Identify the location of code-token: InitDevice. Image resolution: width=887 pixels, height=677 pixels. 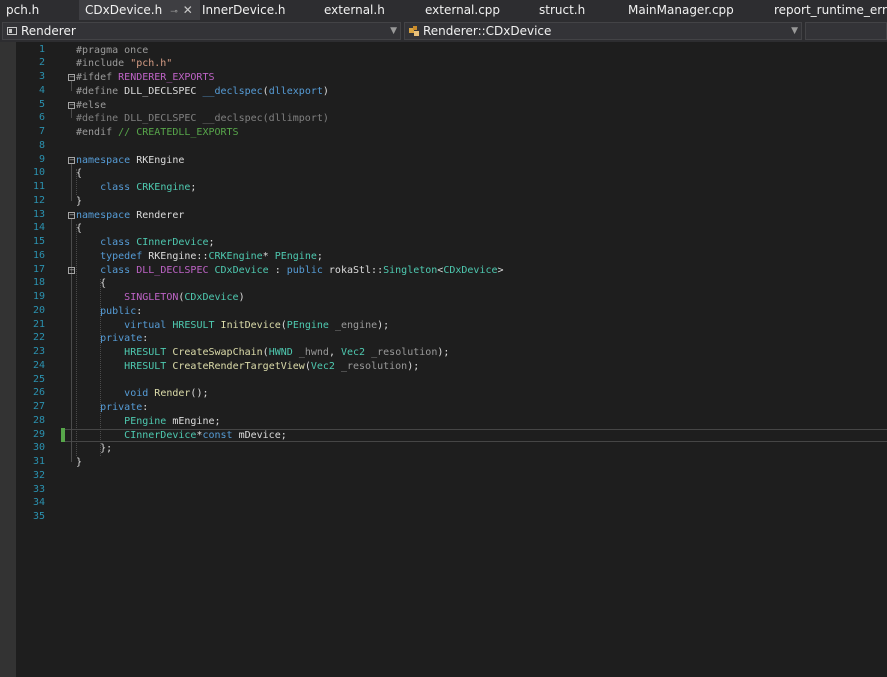
(250, 325).